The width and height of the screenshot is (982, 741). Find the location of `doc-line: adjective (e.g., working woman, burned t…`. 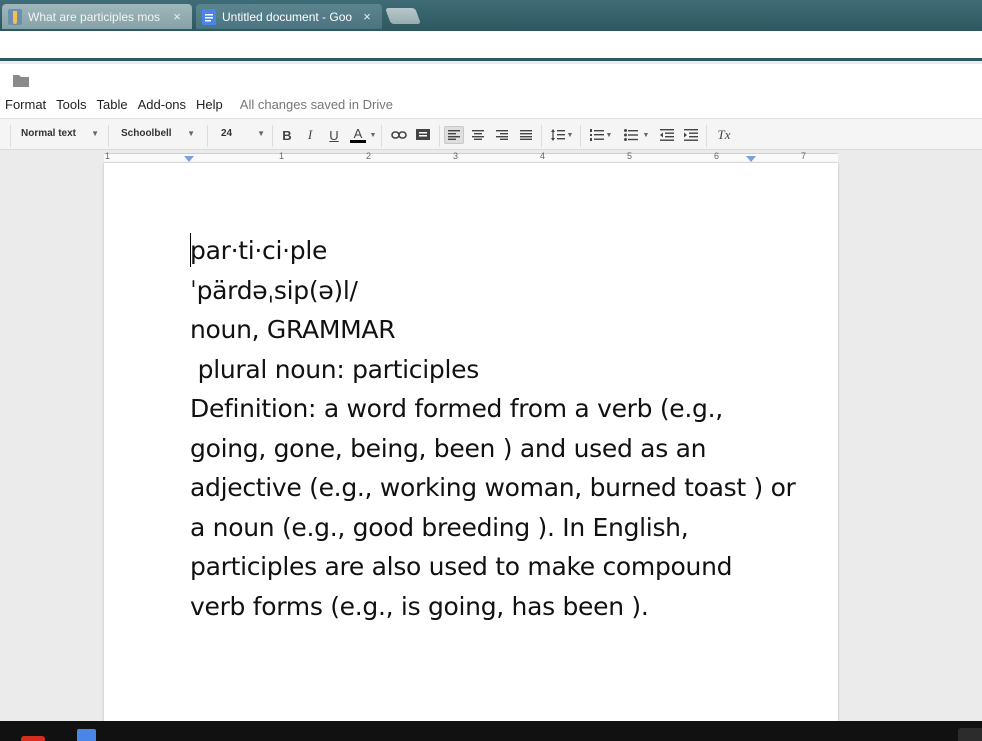

doc-line: adjective (e.g., working woman, burned t… is located at coordinates (493, 487).